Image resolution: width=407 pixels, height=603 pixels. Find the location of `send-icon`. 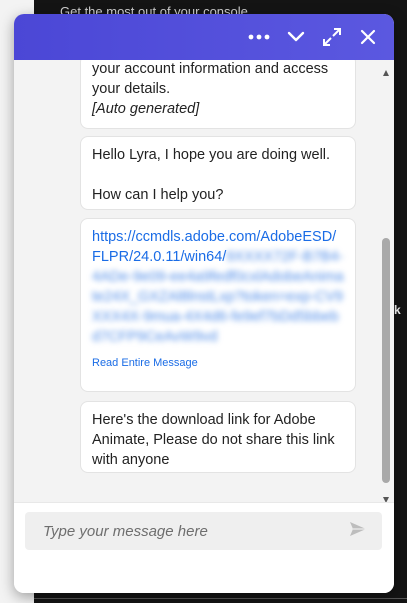

send-icon is located at coordinates (358, 531).